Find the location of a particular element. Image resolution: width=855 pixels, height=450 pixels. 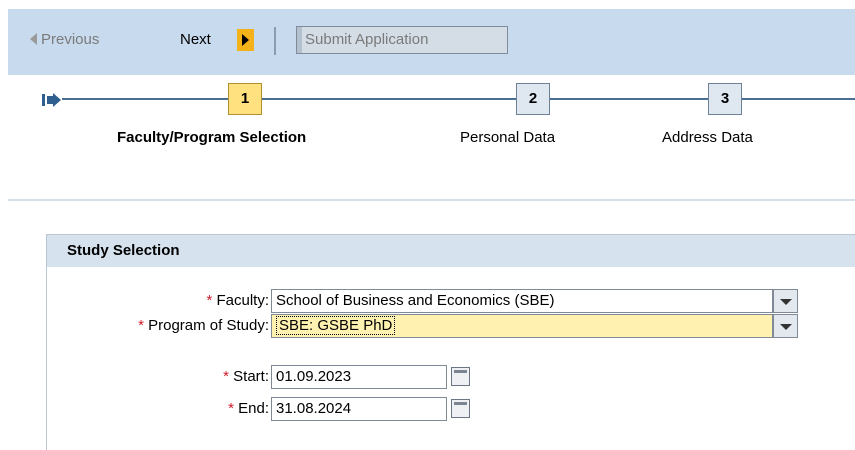

end-label-cell: * End: is located at coordinates (158, 409).